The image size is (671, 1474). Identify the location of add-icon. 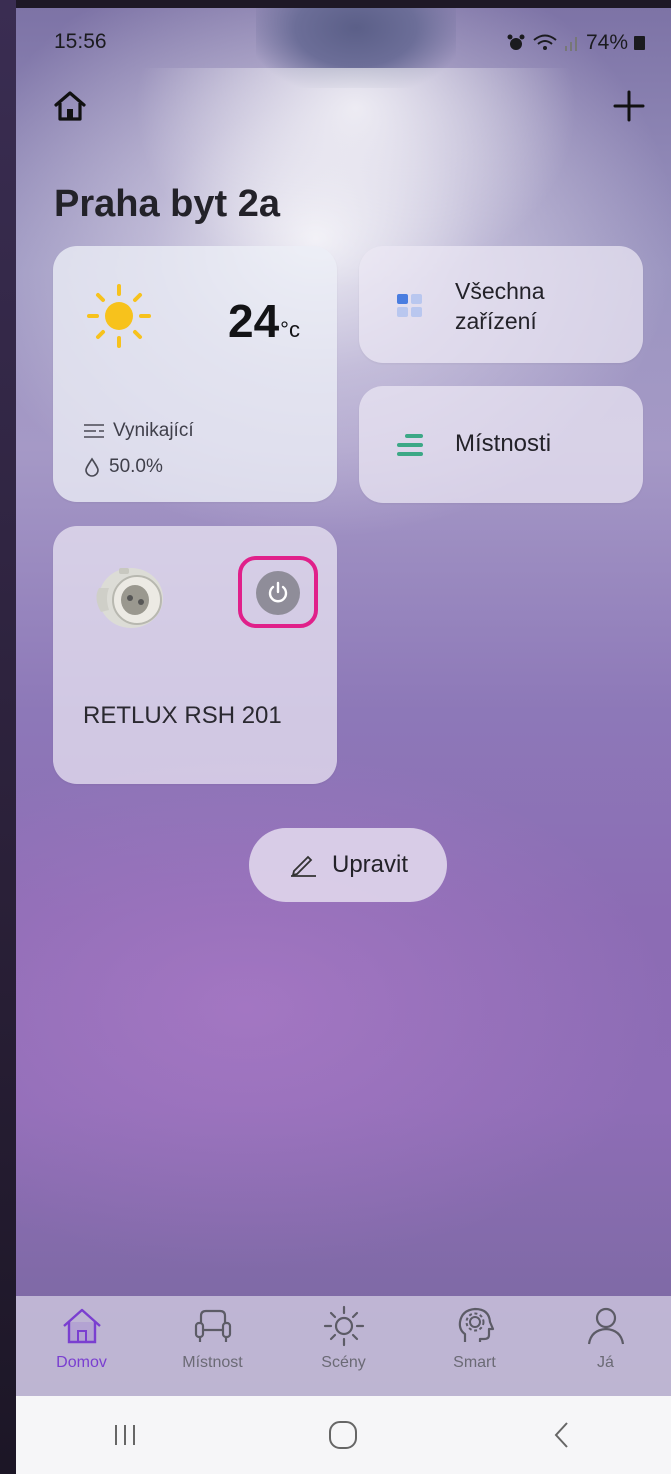
(629, 106).